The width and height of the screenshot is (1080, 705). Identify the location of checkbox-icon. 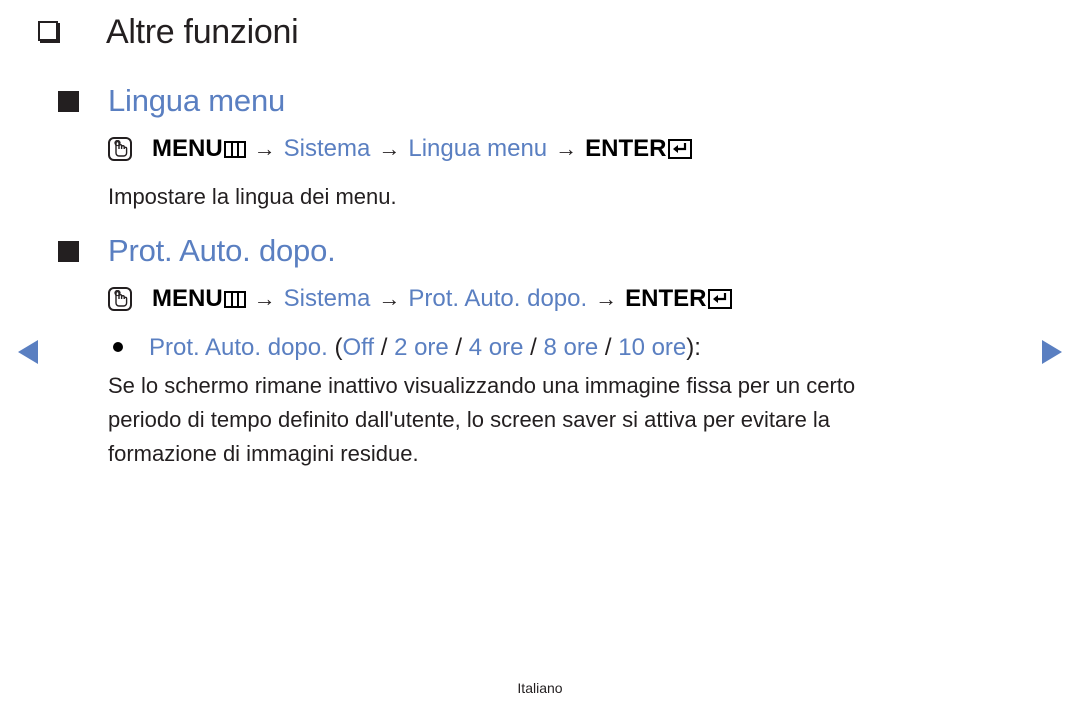
(48, 31).